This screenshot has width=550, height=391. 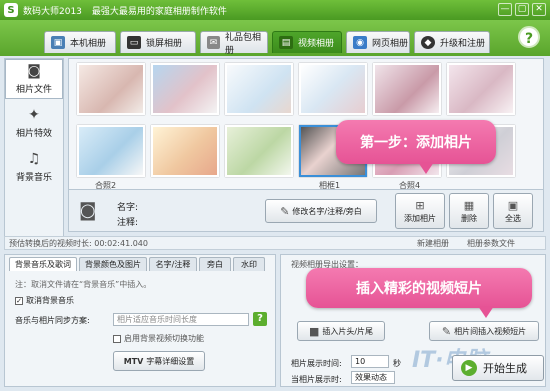 I want to click on checkbox-checked-icon: ✓, so click(x=19, y=300).